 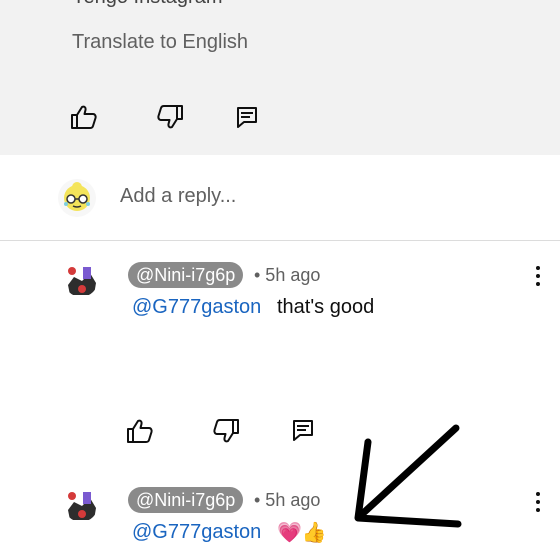 I want to click on comment-emoji: 💗👍, so click(x=302, y=533).